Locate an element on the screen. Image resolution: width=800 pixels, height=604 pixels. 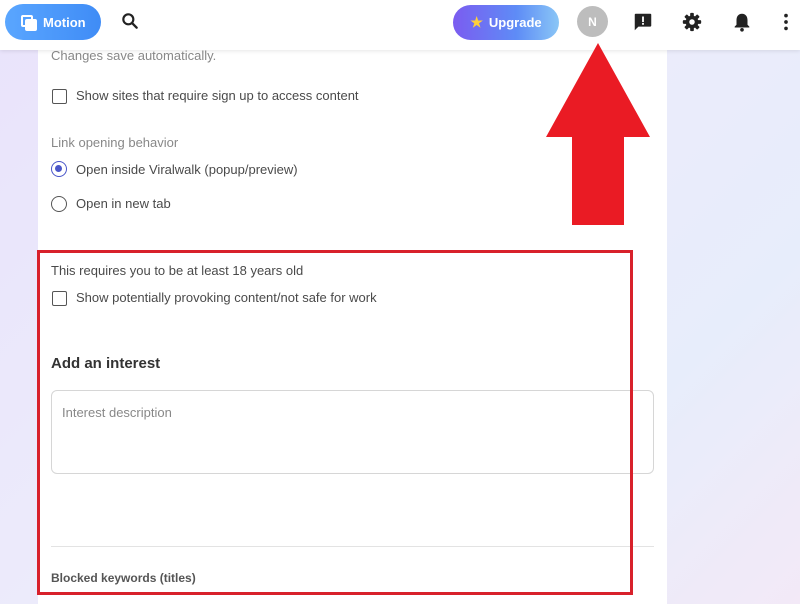
changes-save-note: Changes save automatically. is located at coordinates (134, 55).